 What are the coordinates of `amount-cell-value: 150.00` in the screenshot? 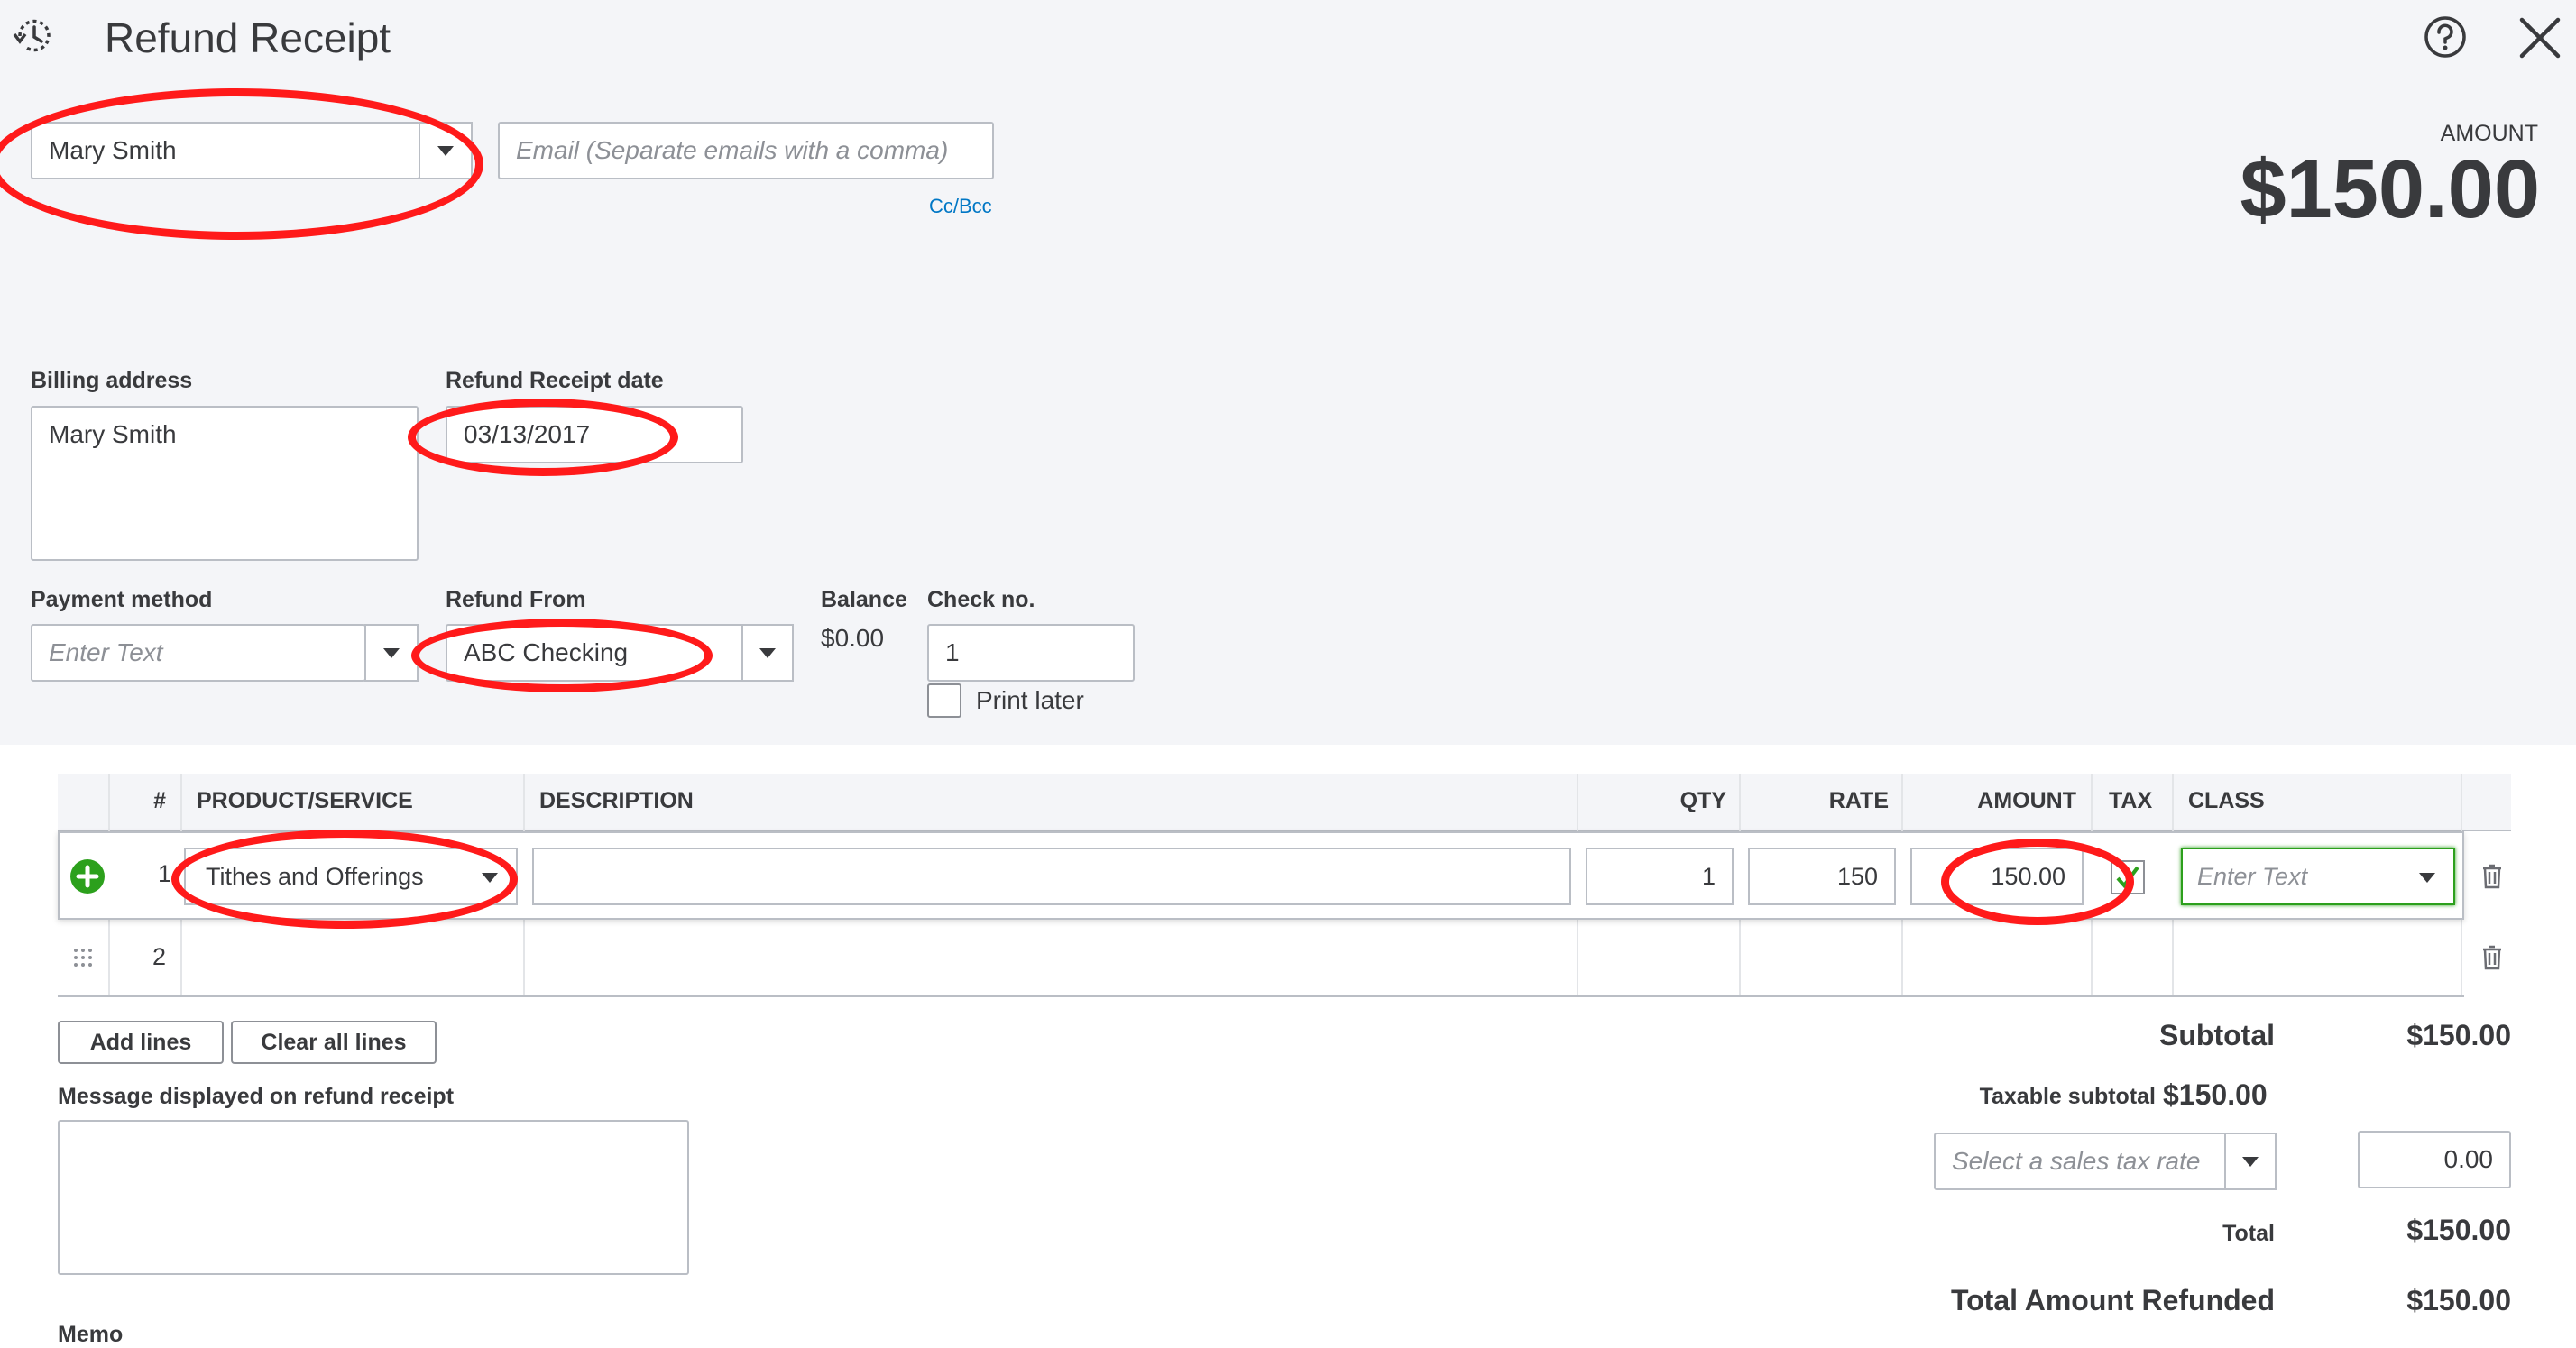 It's located at (2028, 876).